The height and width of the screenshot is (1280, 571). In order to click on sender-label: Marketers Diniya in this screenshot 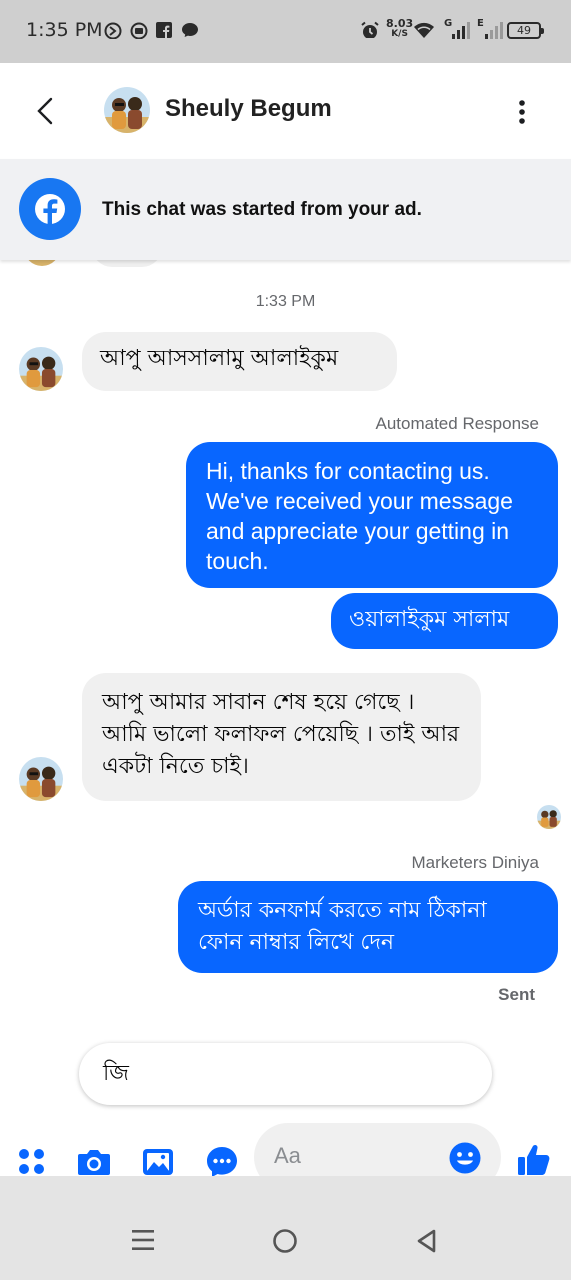, I will do `click(475, 862)`.